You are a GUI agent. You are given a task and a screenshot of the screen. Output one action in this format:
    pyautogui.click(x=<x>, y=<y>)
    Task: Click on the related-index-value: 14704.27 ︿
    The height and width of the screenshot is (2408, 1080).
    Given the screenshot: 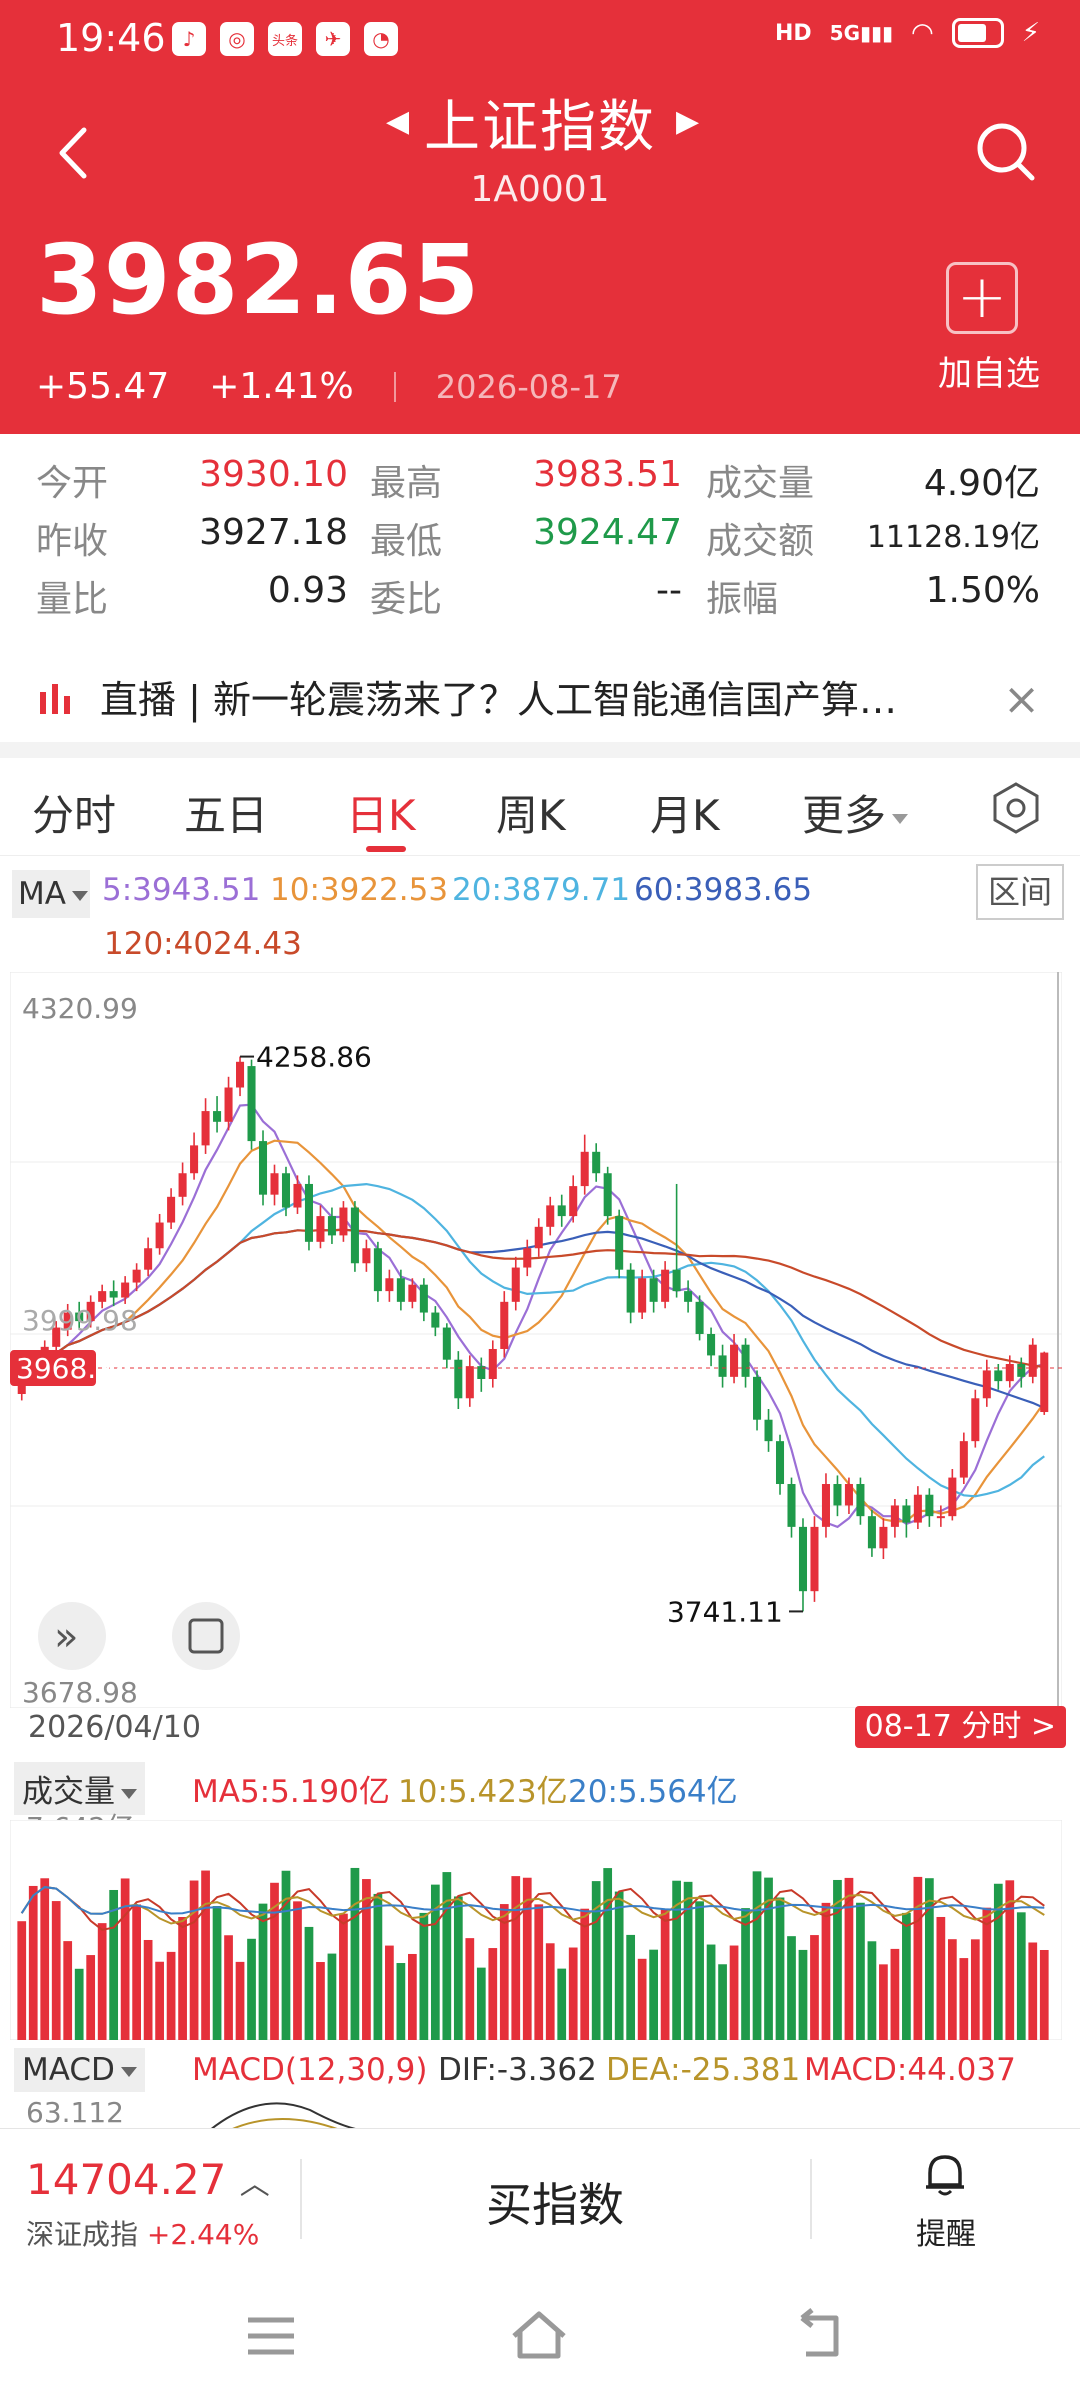 What is the action you would take?
    pyautogui.click(x=148, y=2179)
    